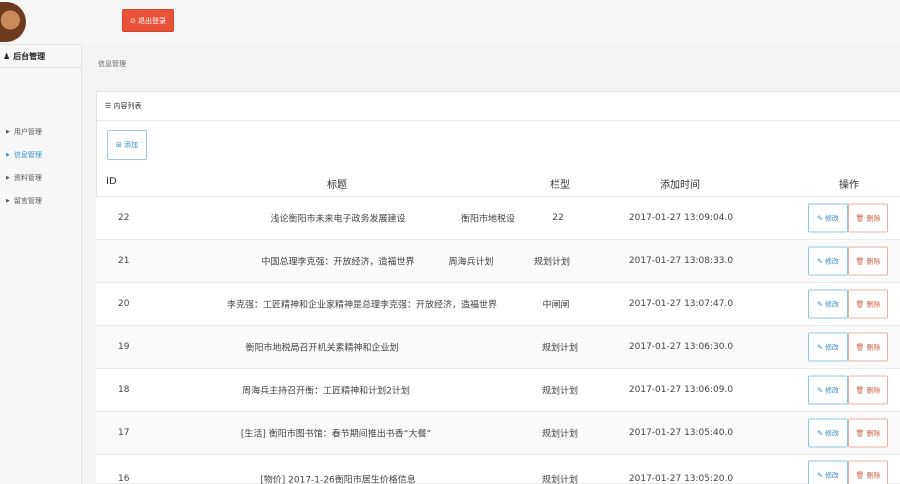 Image resolution: width=900 pixels, height=484 pixels. I want to click on sidebar-item-users: ▶ 用户管理, so click(24, 132).